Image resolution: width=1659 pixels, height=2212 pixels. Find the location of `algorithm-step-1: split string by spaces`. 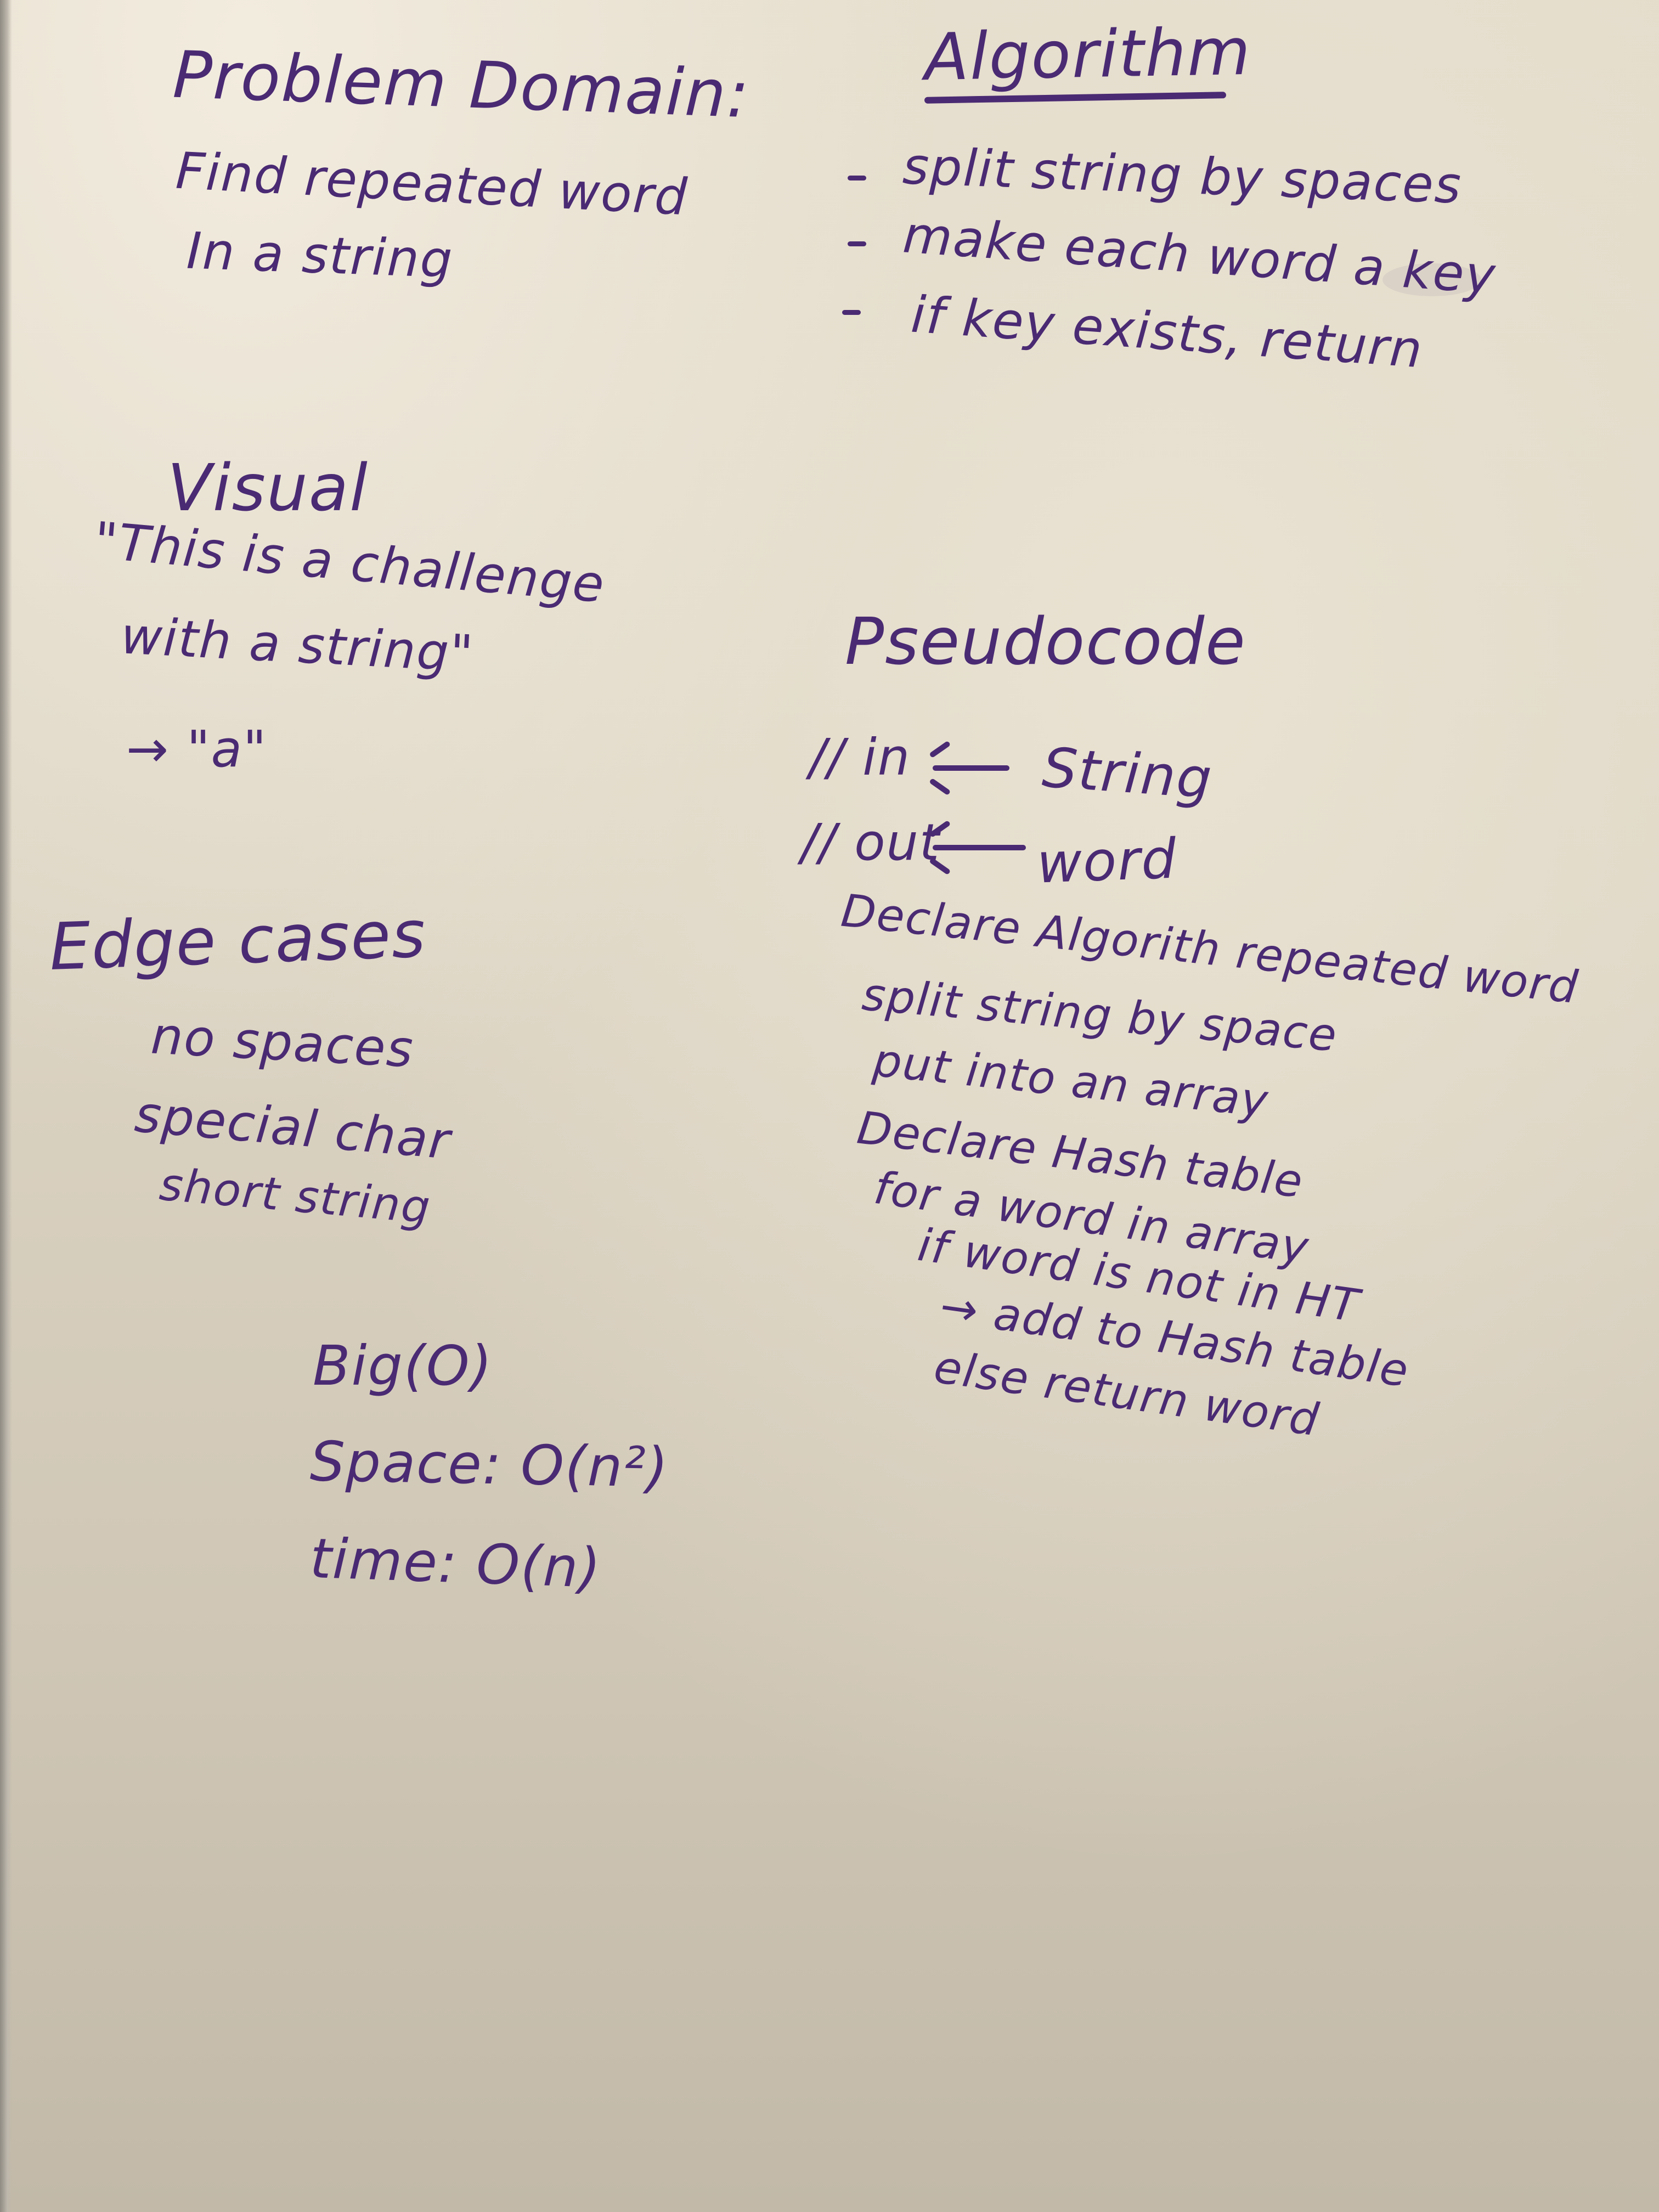

algorithm-step-1: split string by spaces is located at coordinates (1182, 176).